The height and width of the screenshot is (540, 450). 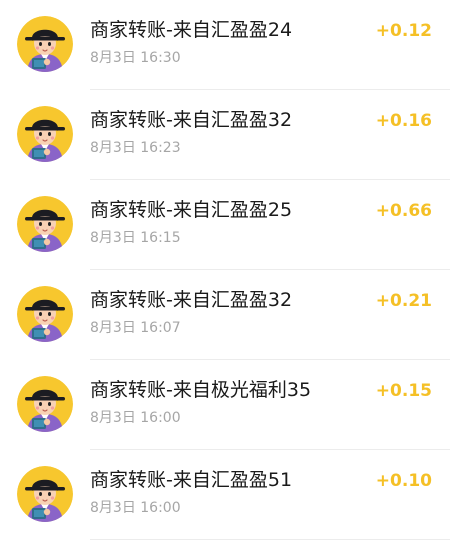 What do you see at coordinates (403, 301) in the screenshot?
I see `transaction-amount: +0.21` at bounding box center [403, 301].